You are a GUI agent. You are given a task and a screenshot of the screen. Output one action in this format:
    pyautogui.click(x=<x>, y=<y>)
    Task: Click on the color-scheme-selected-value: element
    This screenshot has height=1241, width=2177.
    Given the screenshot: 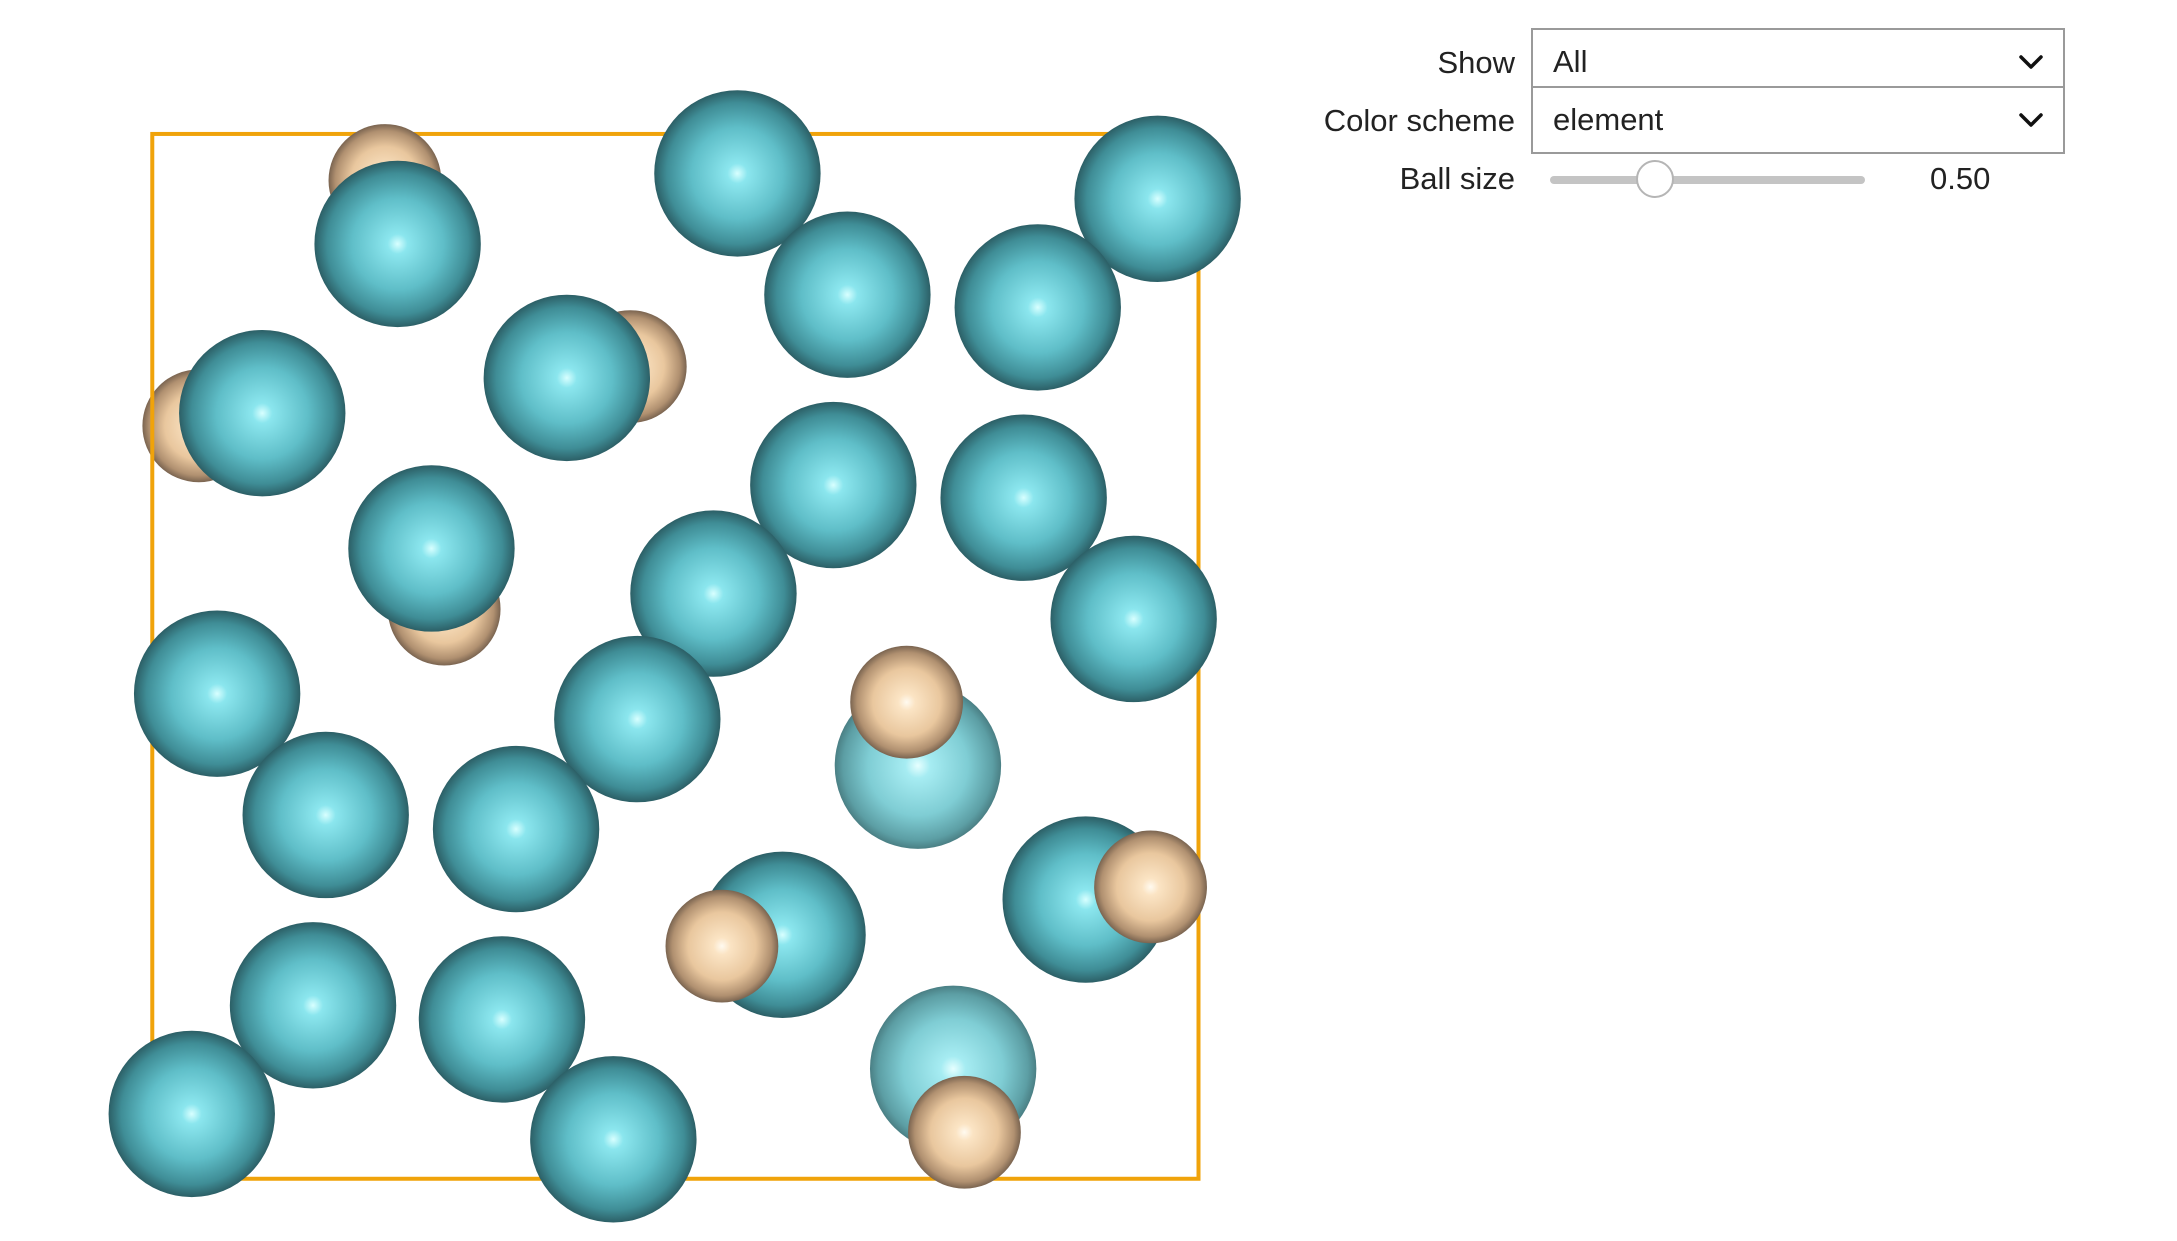 What is the action you would take?
    pyautogui.click(x=1608, y=119)
    